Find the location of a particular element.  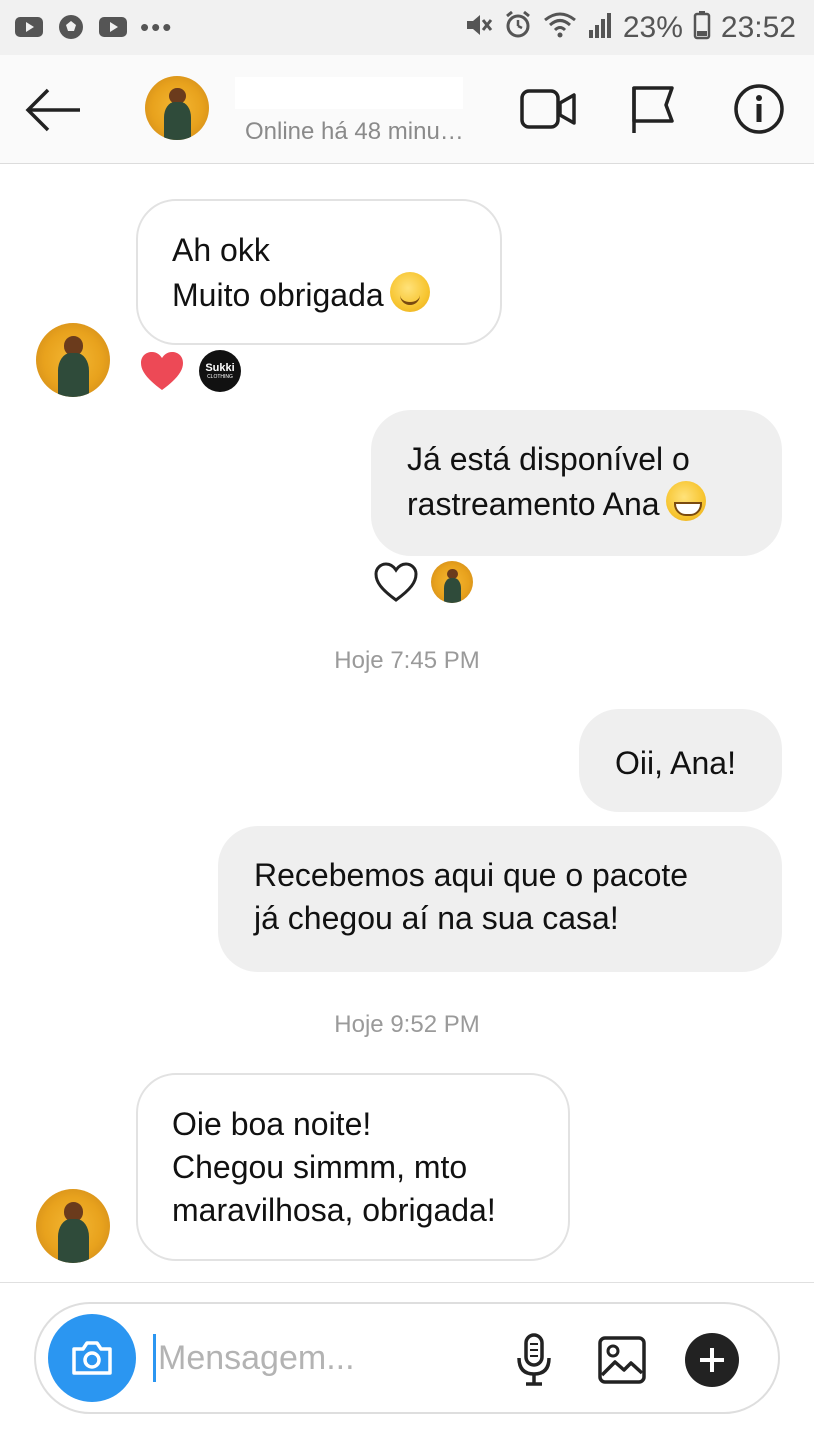

message-text: Já está disponível o is located at coordinates (548, 459).